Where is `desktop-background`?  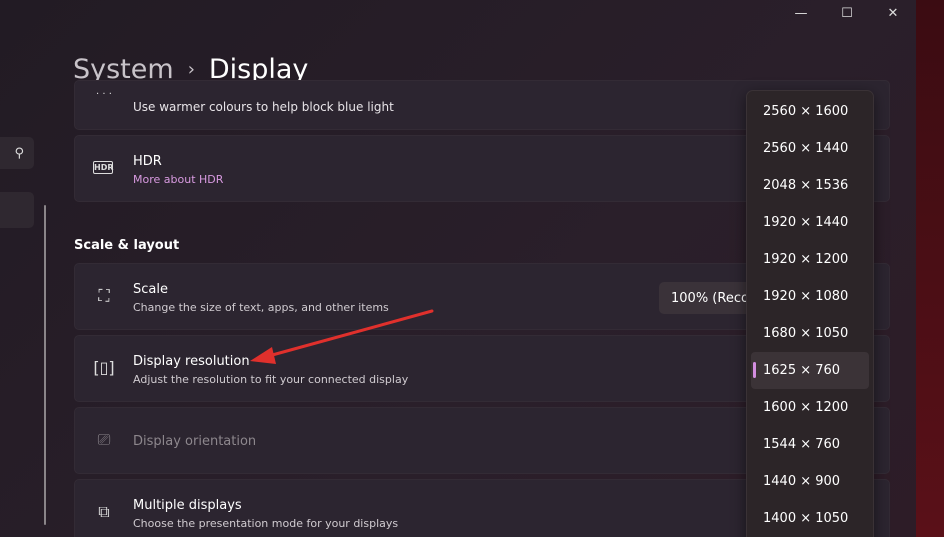 desktop-background is located at coordinates (930, 268).